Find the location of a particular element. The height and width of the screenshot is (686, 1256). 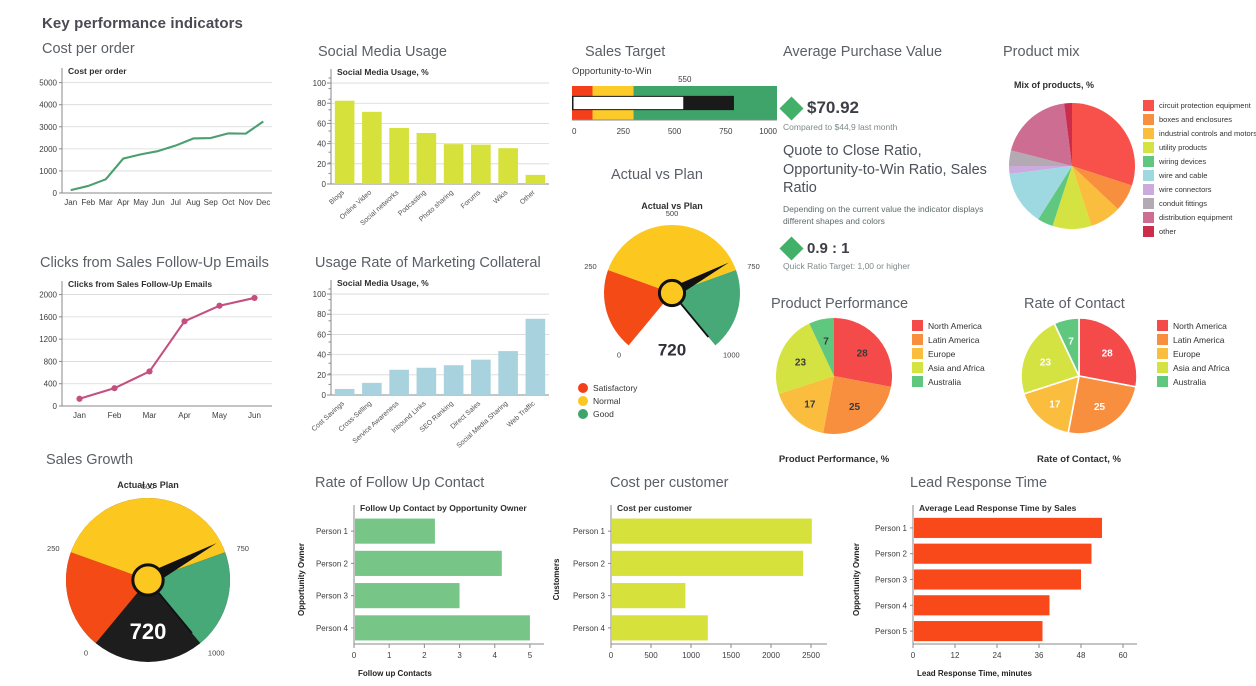

panel-title-average-purchase-value: Average Purchase Value is located at coordinates (863, 52).